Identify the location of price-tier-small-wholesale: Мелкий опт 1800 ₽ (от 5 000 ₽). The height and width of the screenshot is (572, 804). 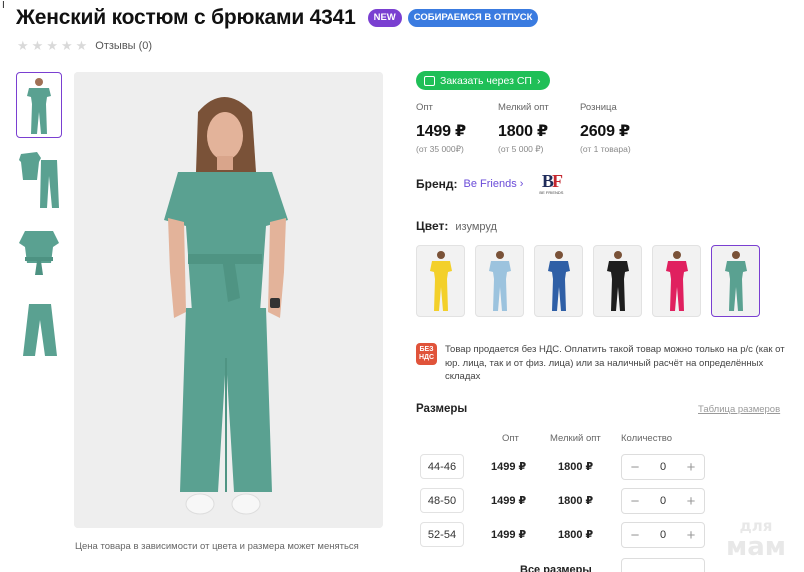
(539, 128).